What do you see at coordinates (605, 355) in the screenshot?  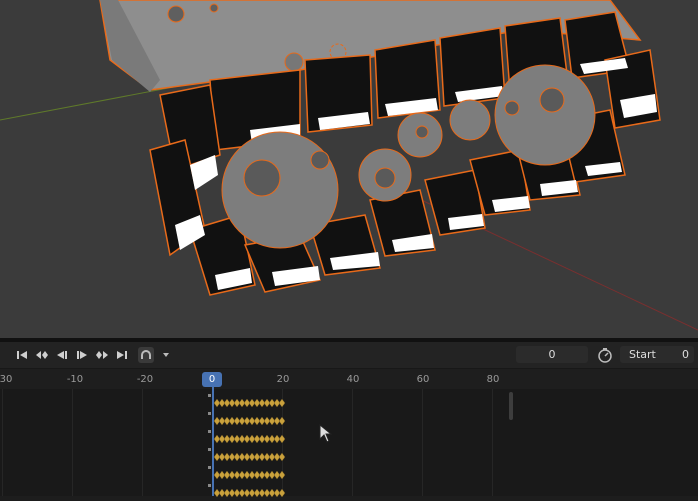 I see `stopwatch-icon` at bounding box center [605, 355].